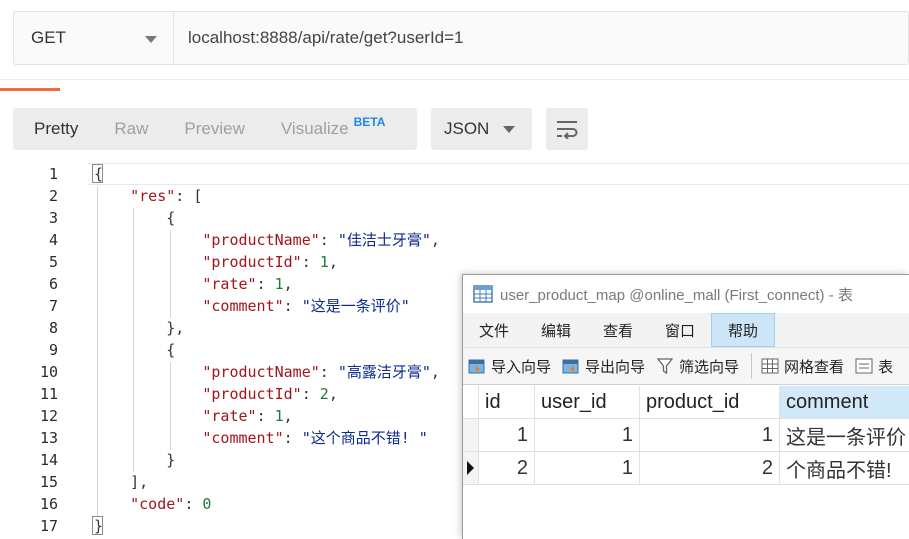  Describe the element at coordinates (454, 218) in the screenshot. I see `code-line: 3 {` at that location.